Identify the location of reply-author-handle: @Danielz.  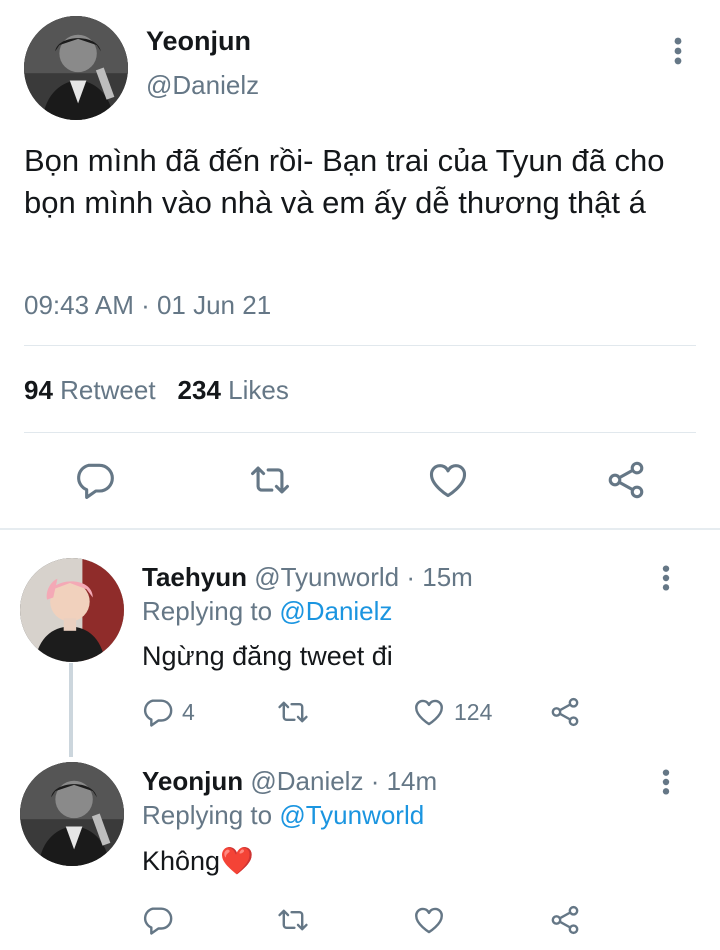
(306, 781).